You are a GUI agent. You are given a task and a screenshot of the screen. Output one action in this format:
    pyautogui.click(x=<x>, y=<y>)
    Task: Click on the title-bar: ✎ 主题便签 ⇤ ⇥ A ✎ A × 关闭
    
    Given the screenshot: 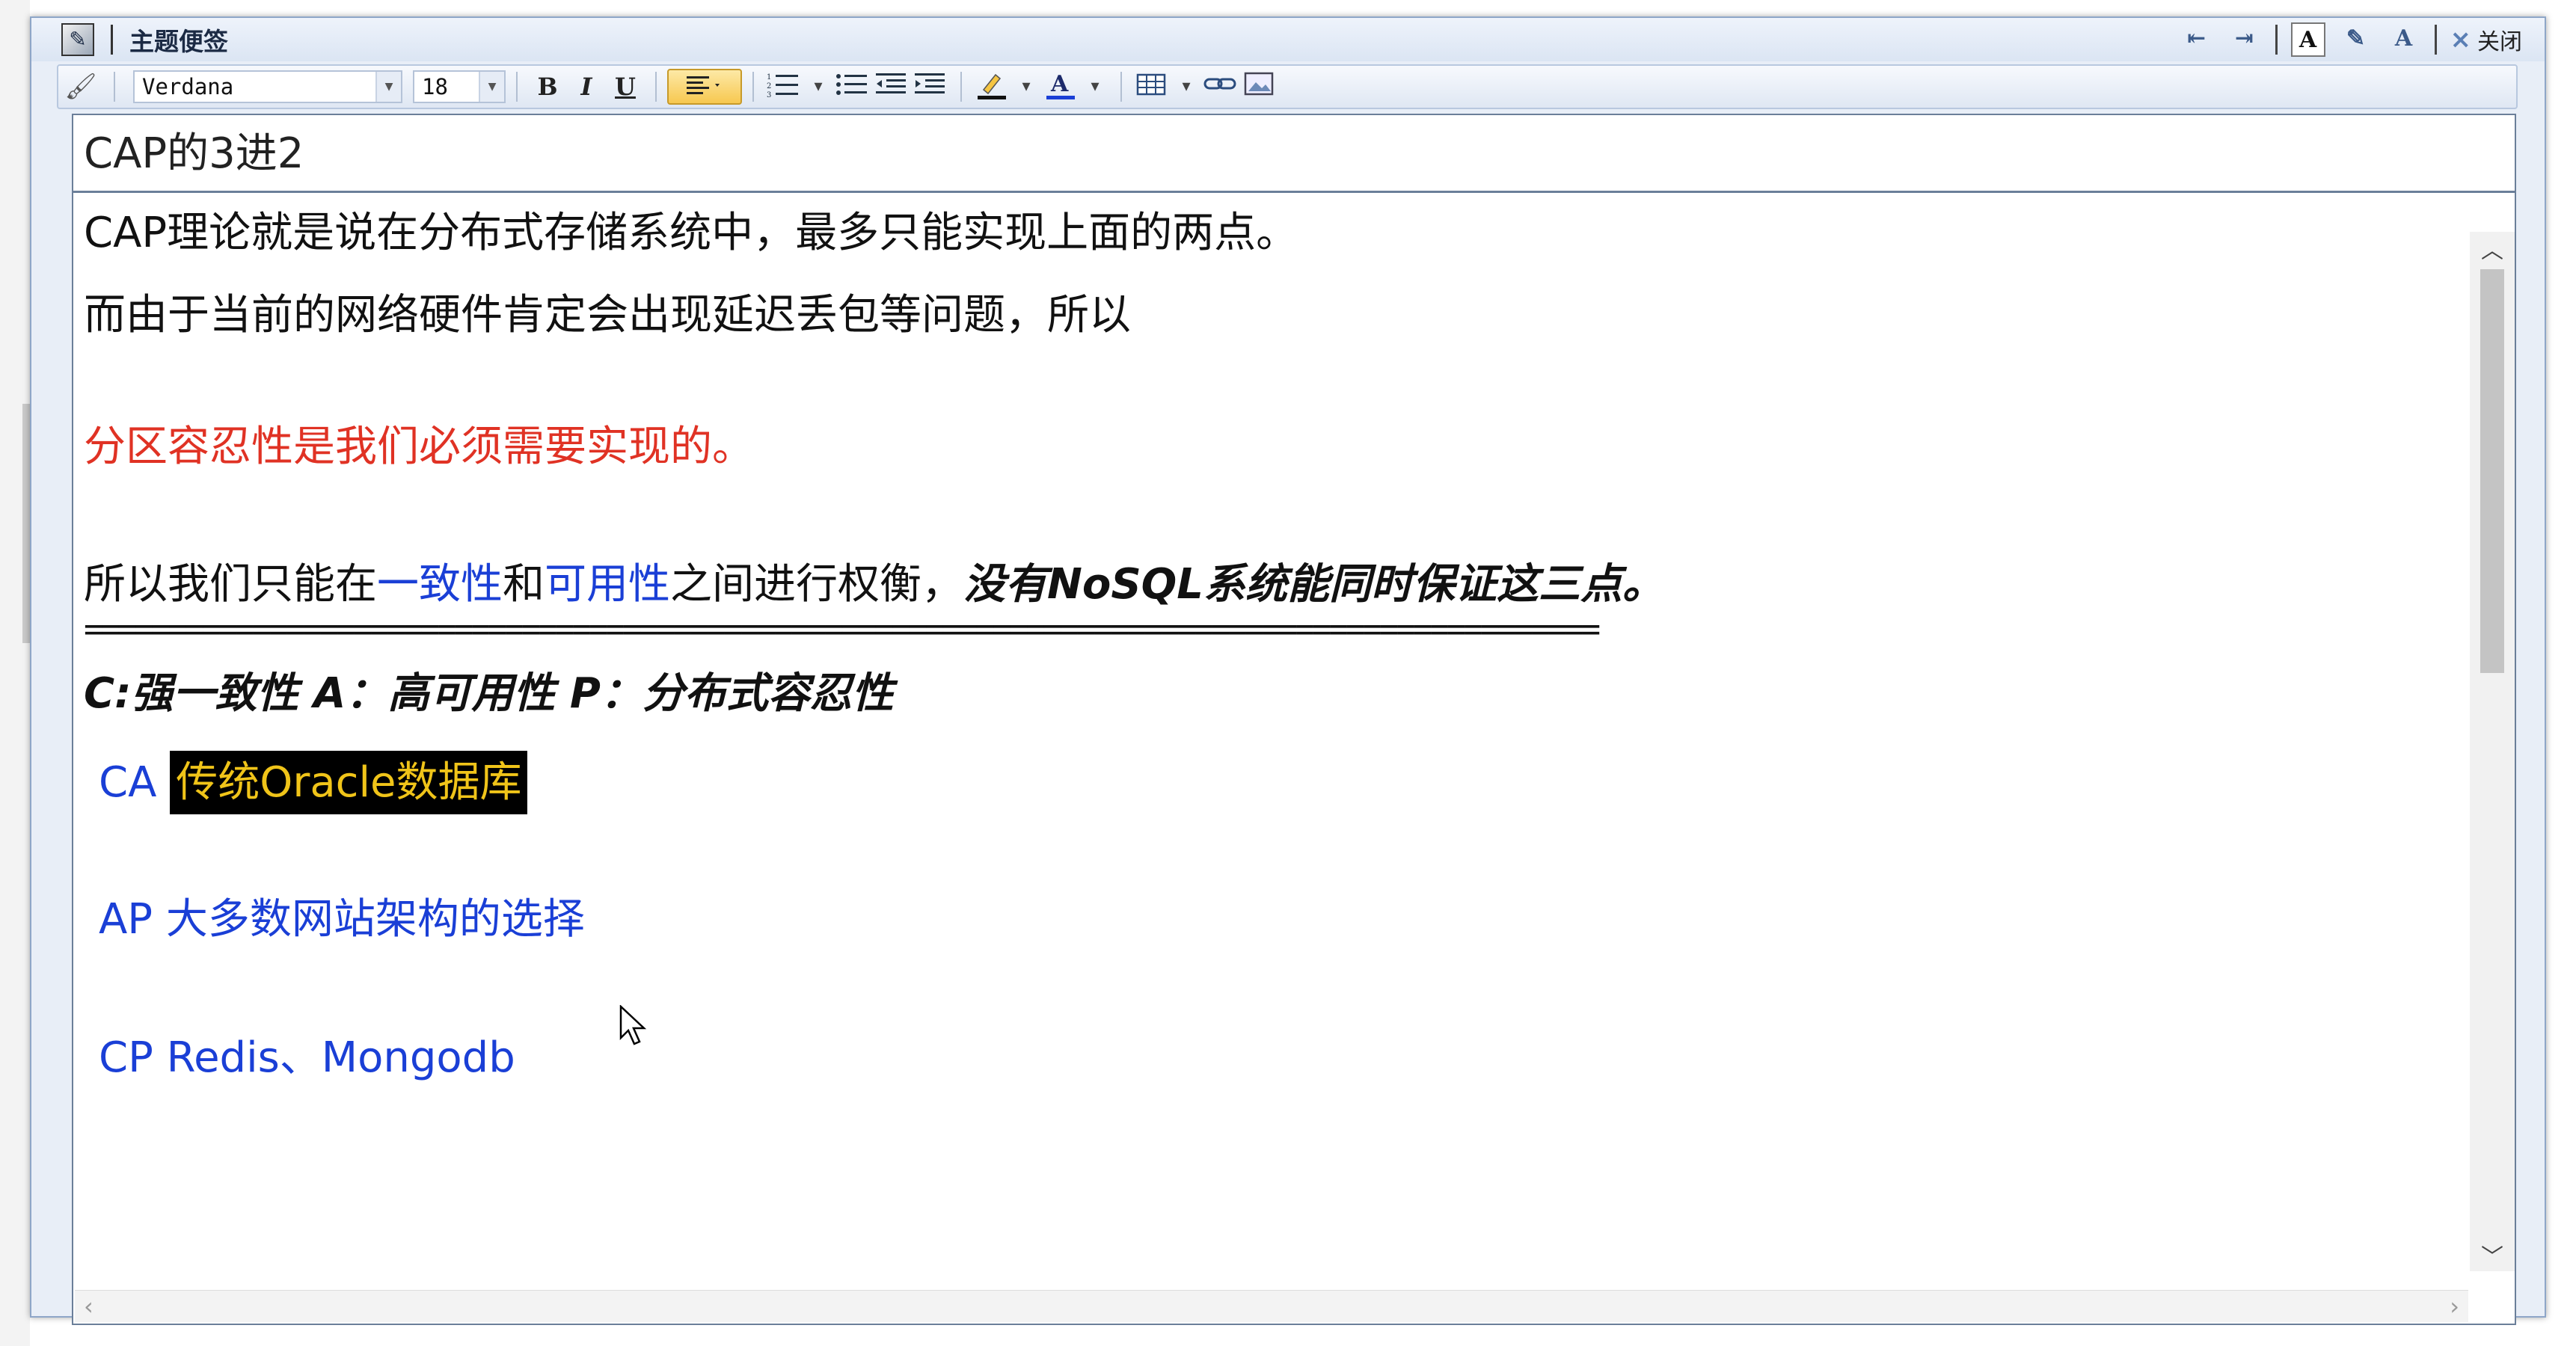 What is the action you would take?
    pyautogui.click(x=1288, y=39)
    